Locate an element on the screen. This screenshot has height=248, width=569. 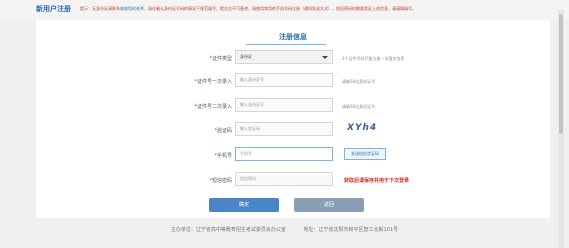
confirm-button: 确定 is located at coordinates (244, 205).